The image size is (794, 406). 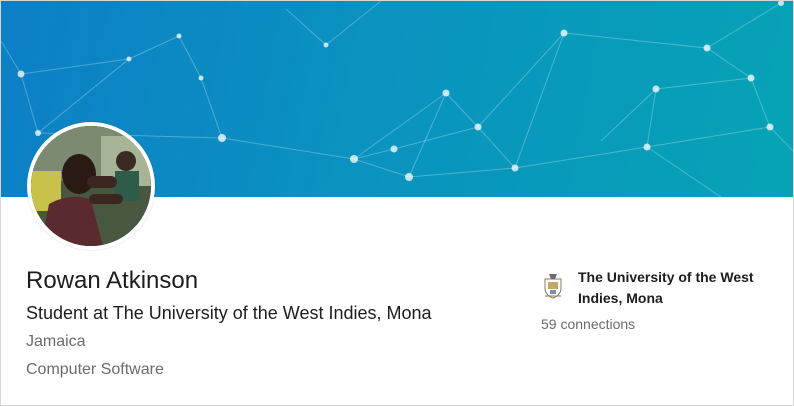 I want to click on profile-avatar, so click(x=91, y=186).